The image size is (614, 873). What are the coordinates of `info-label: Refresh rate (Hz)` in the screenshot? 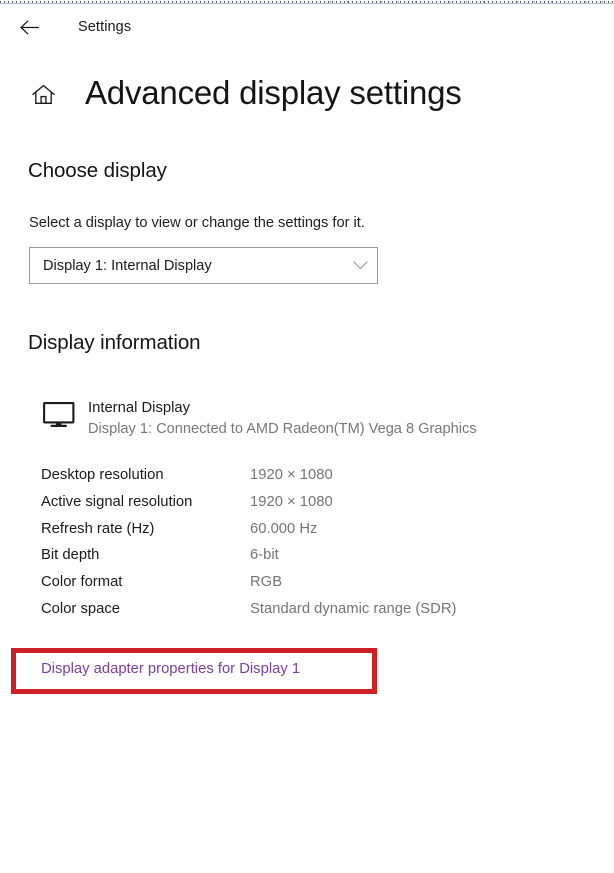 It's located at (98, 528).